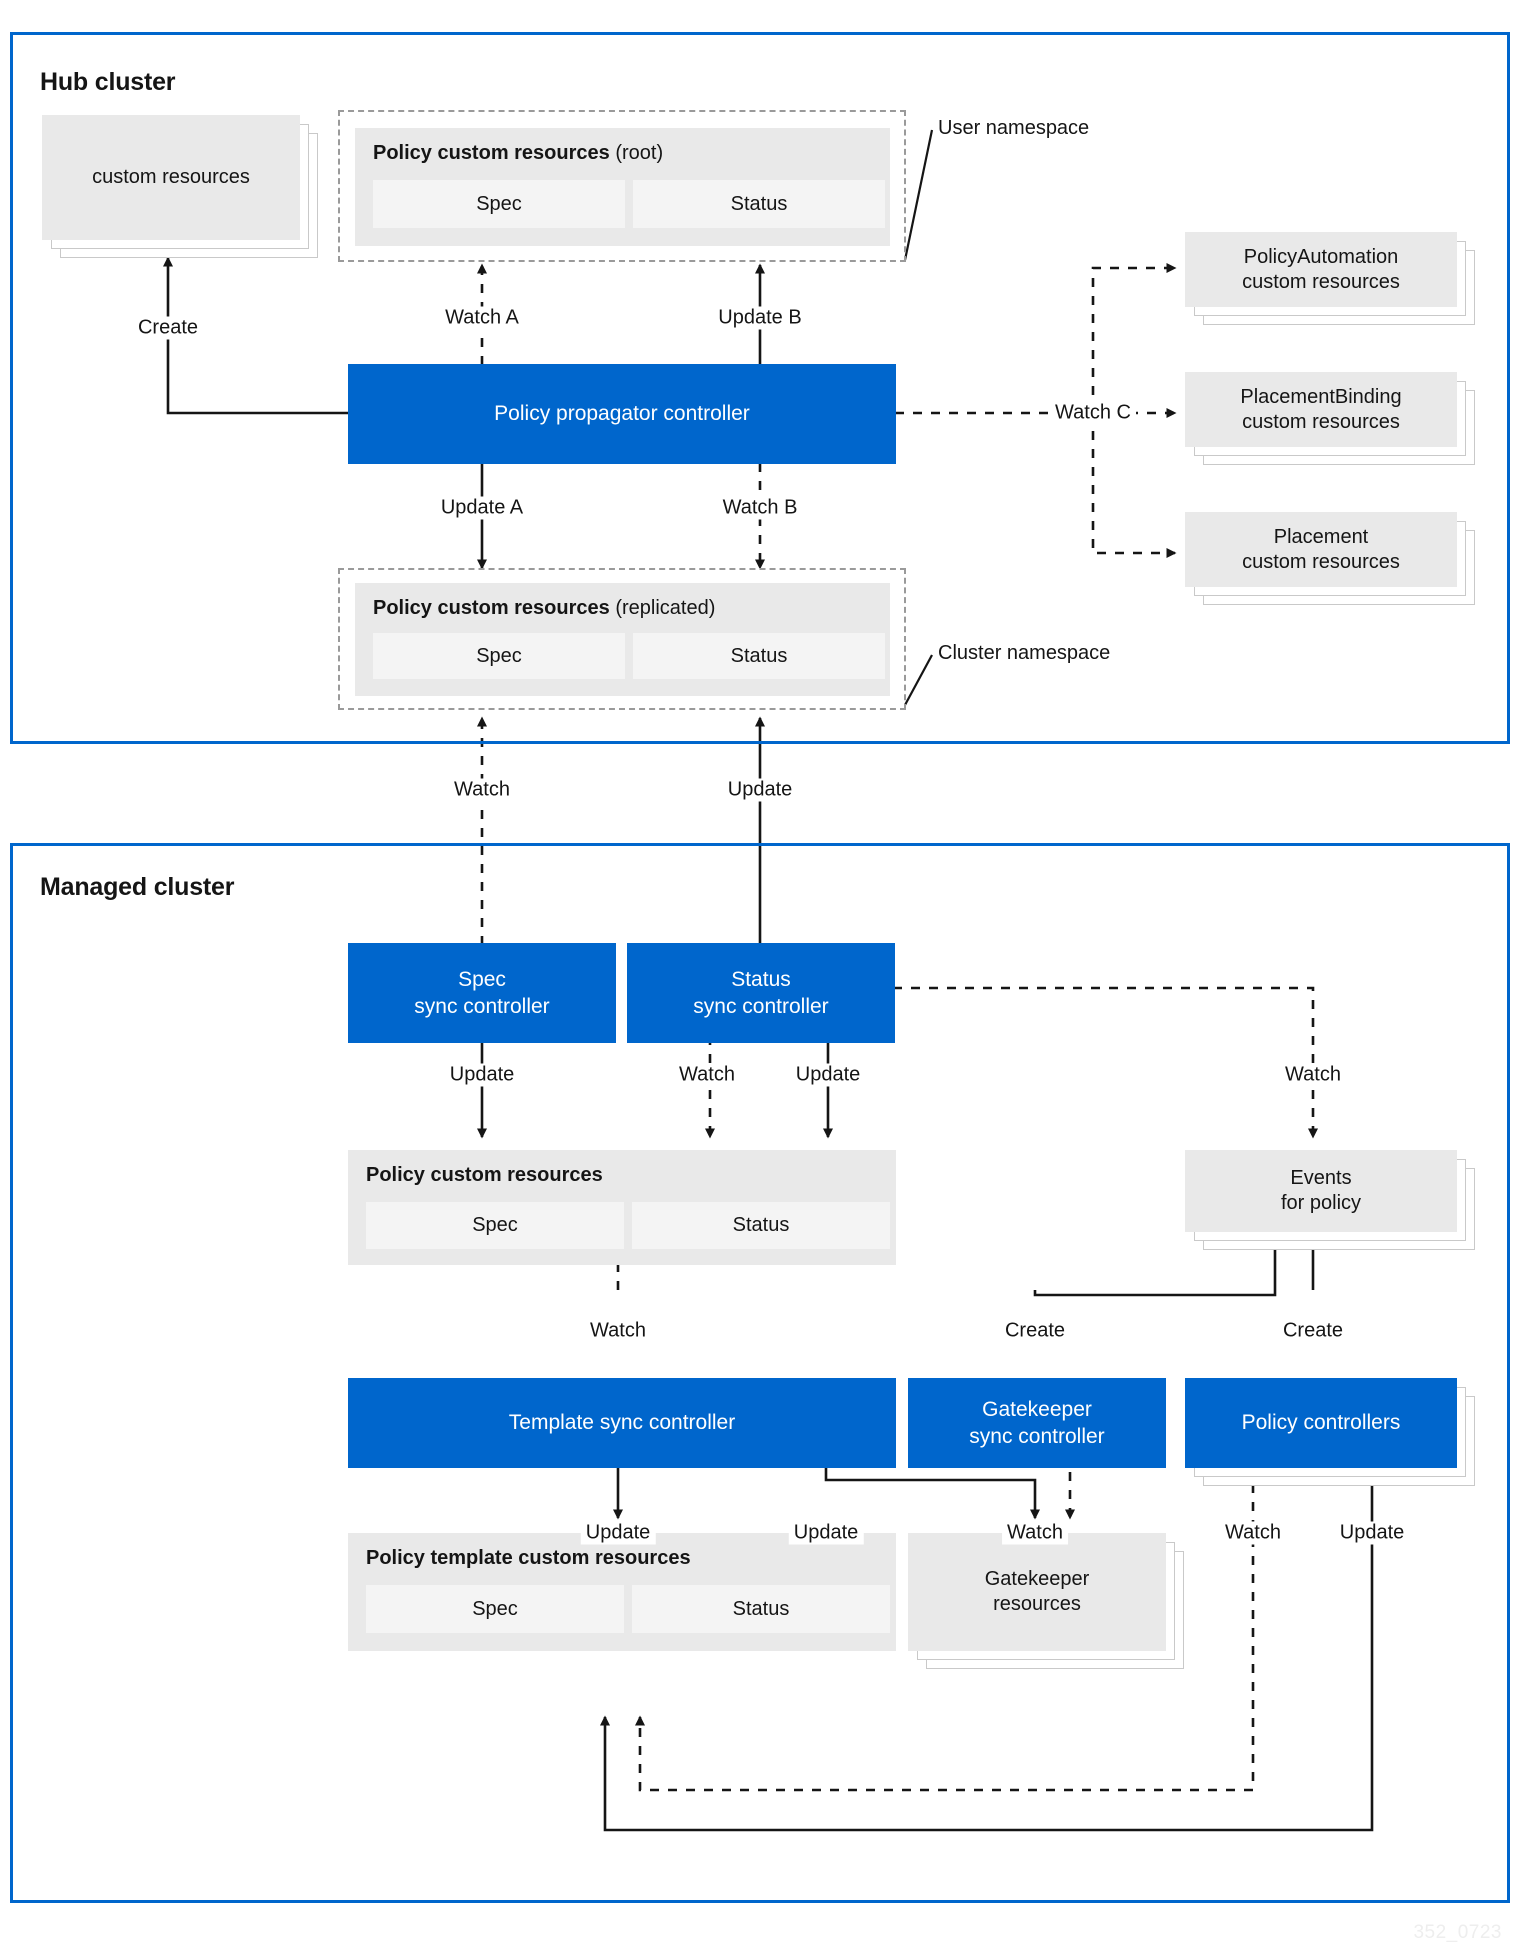  I want to click on edge-label-update-b: Update B, so click(760, 318).